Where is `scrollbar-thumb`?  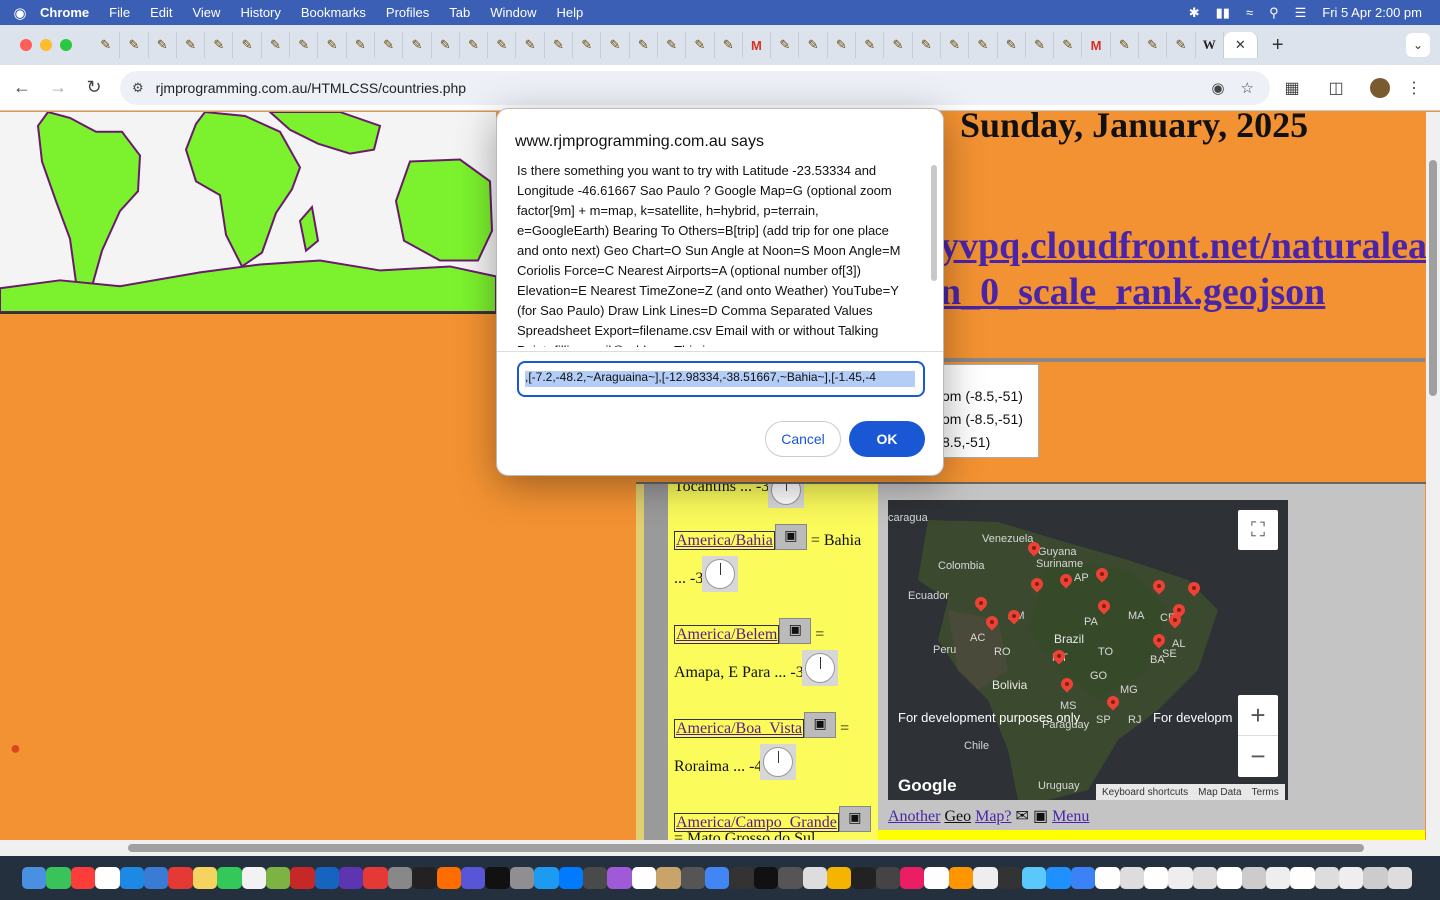
scrollbar-thumb is located at coordinates (746, 848).